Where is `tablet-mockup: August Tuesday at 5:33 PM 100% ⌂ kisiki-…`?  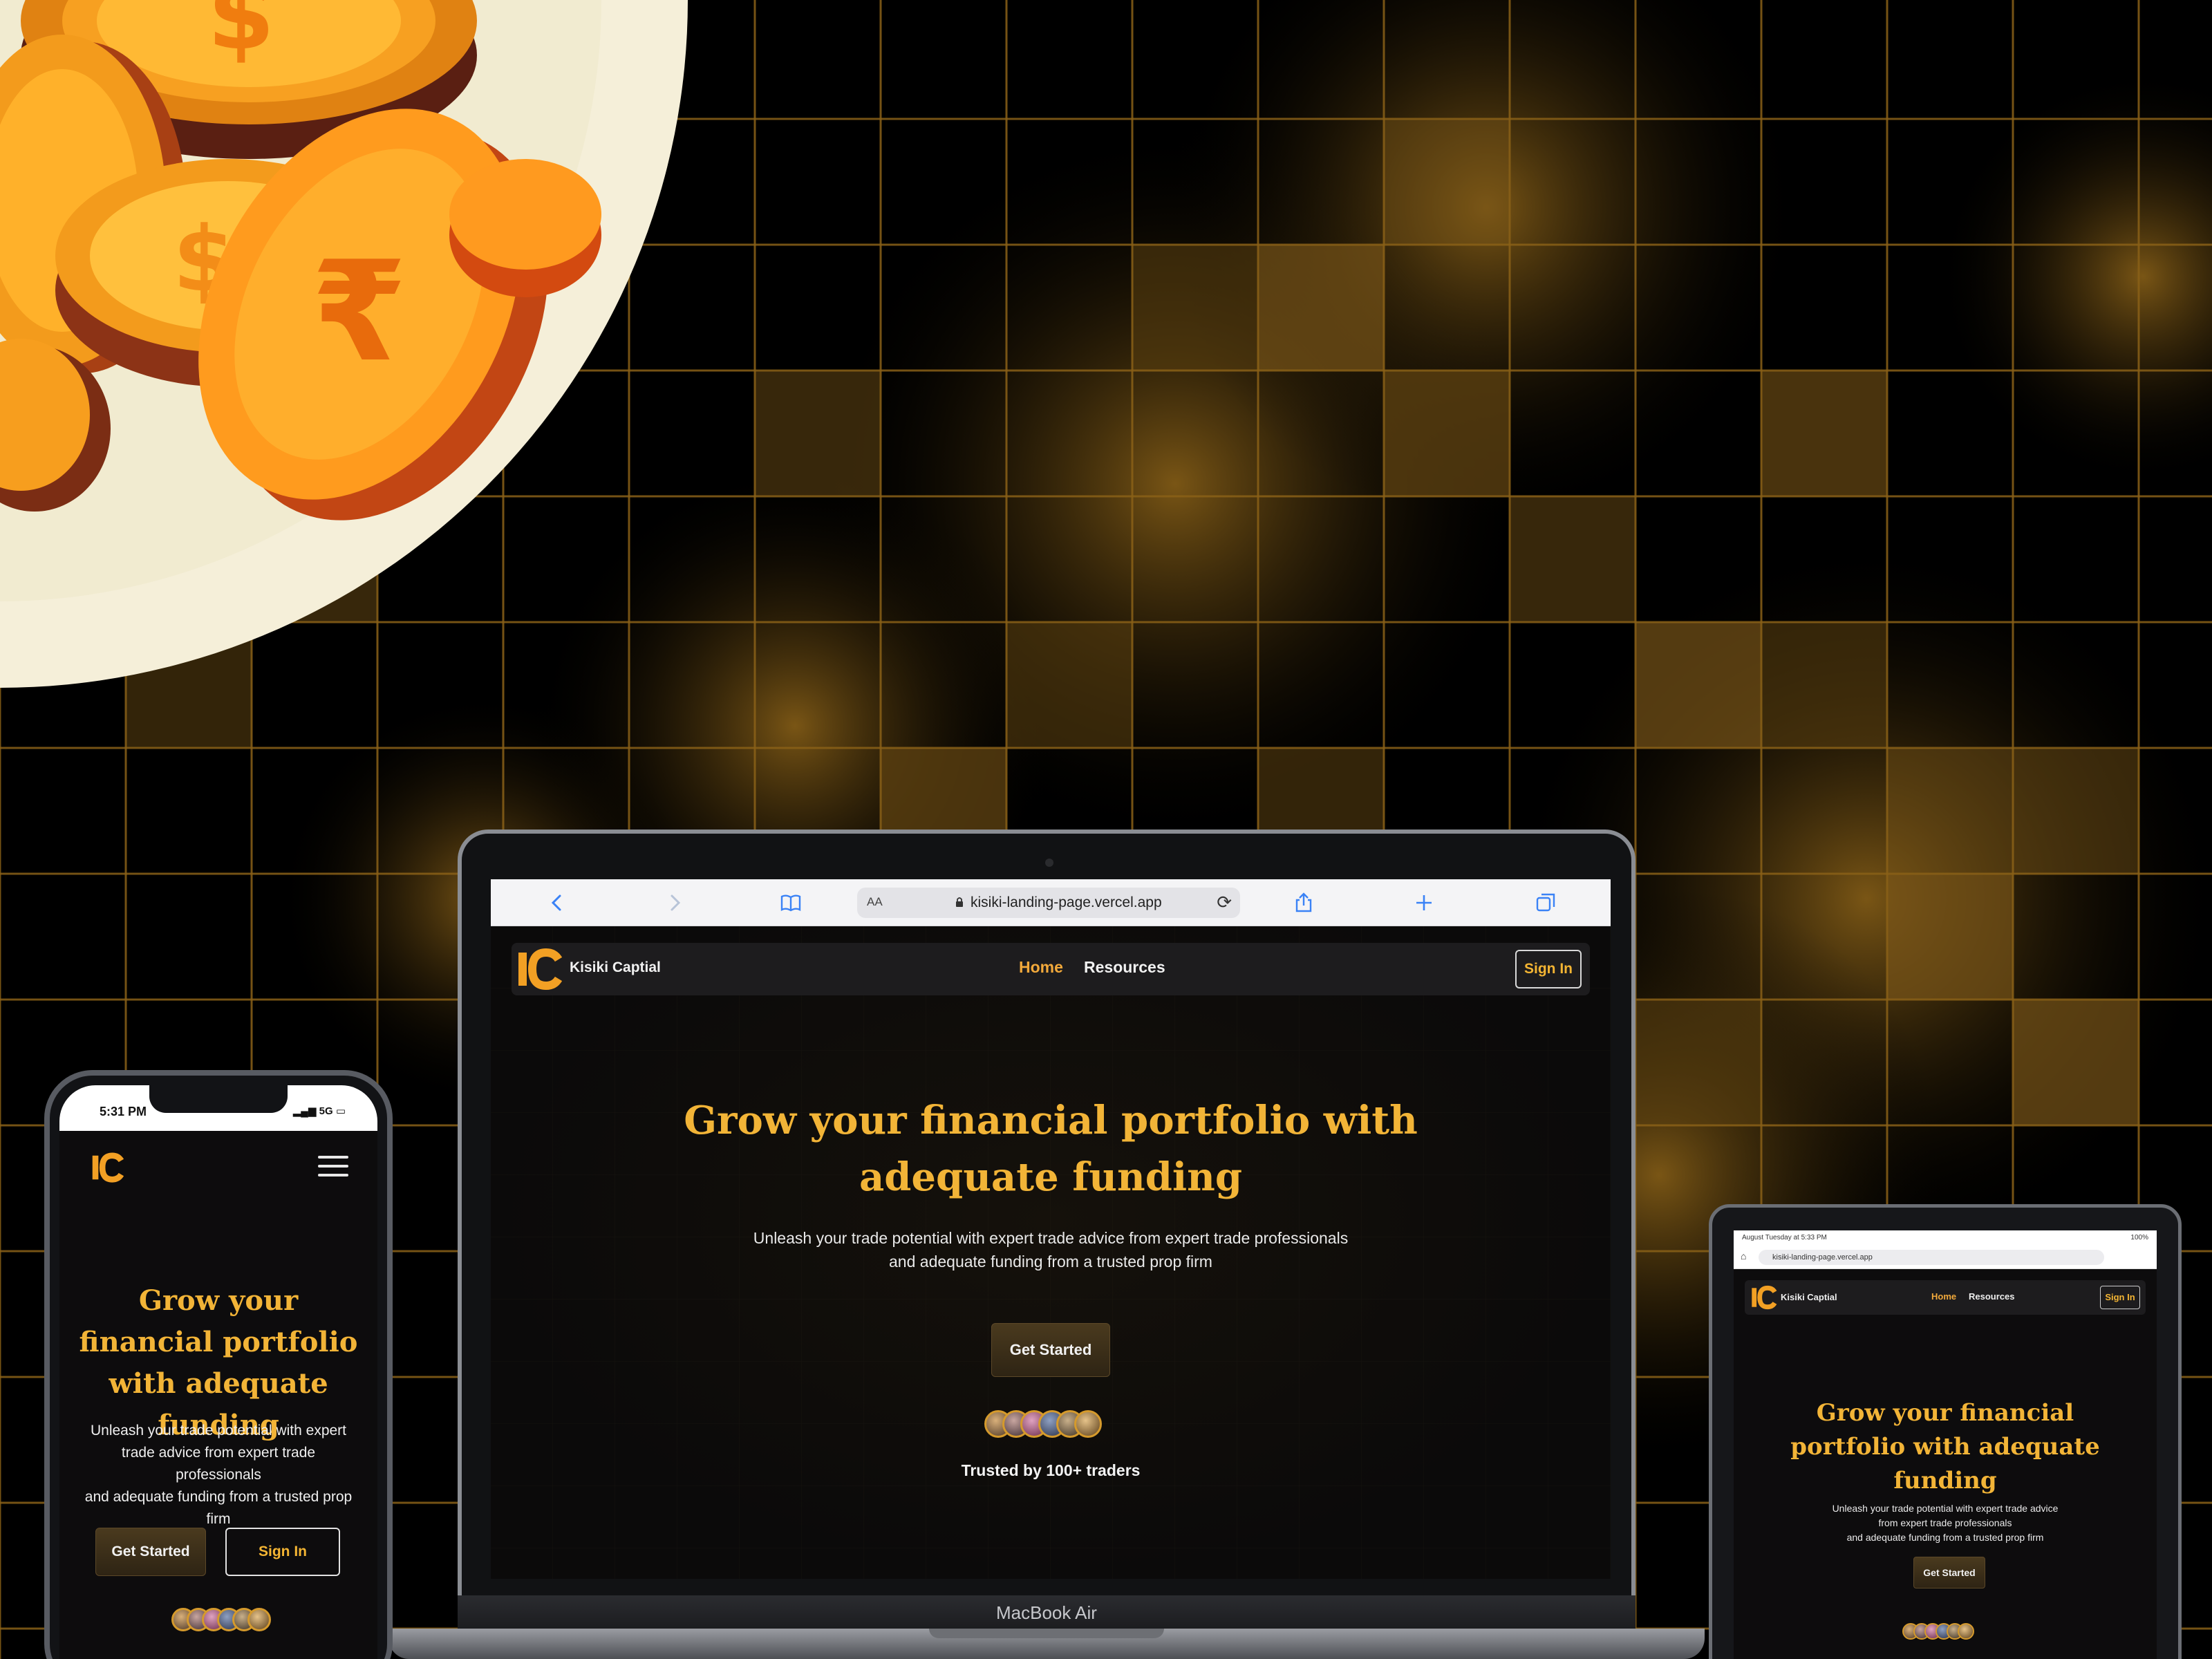 tablet-mockup: August Tuesday at 5:33 PM 100% ⌂ kisiki-… is located at coordinates (1946, 1432).